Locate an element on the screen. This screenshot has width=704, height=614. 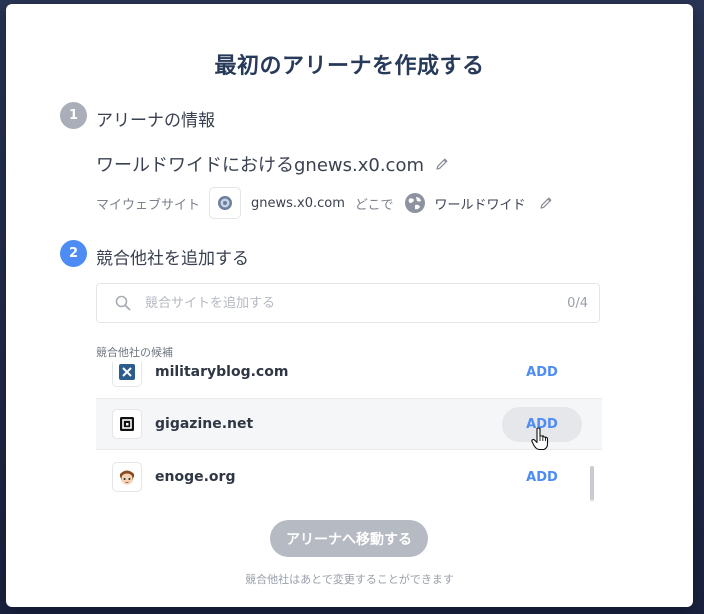
list-item: militaryblog.com ADD is located at coordinates (349, 380).